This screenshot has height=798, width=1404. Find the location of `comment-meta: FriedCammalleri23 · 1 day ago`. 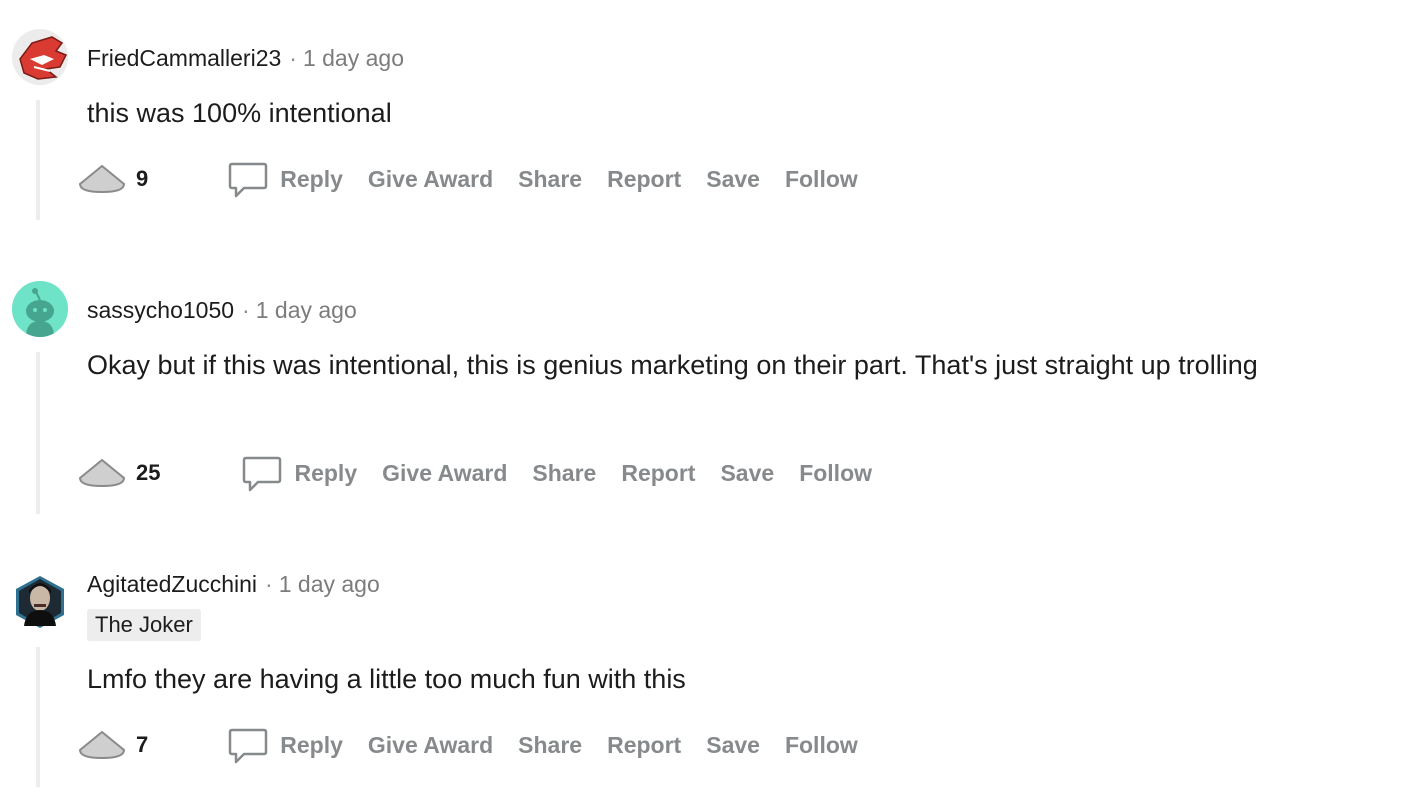

comment-meta: FriedCammalleri23 · 1 day ago is located at coordinates (245, 58).